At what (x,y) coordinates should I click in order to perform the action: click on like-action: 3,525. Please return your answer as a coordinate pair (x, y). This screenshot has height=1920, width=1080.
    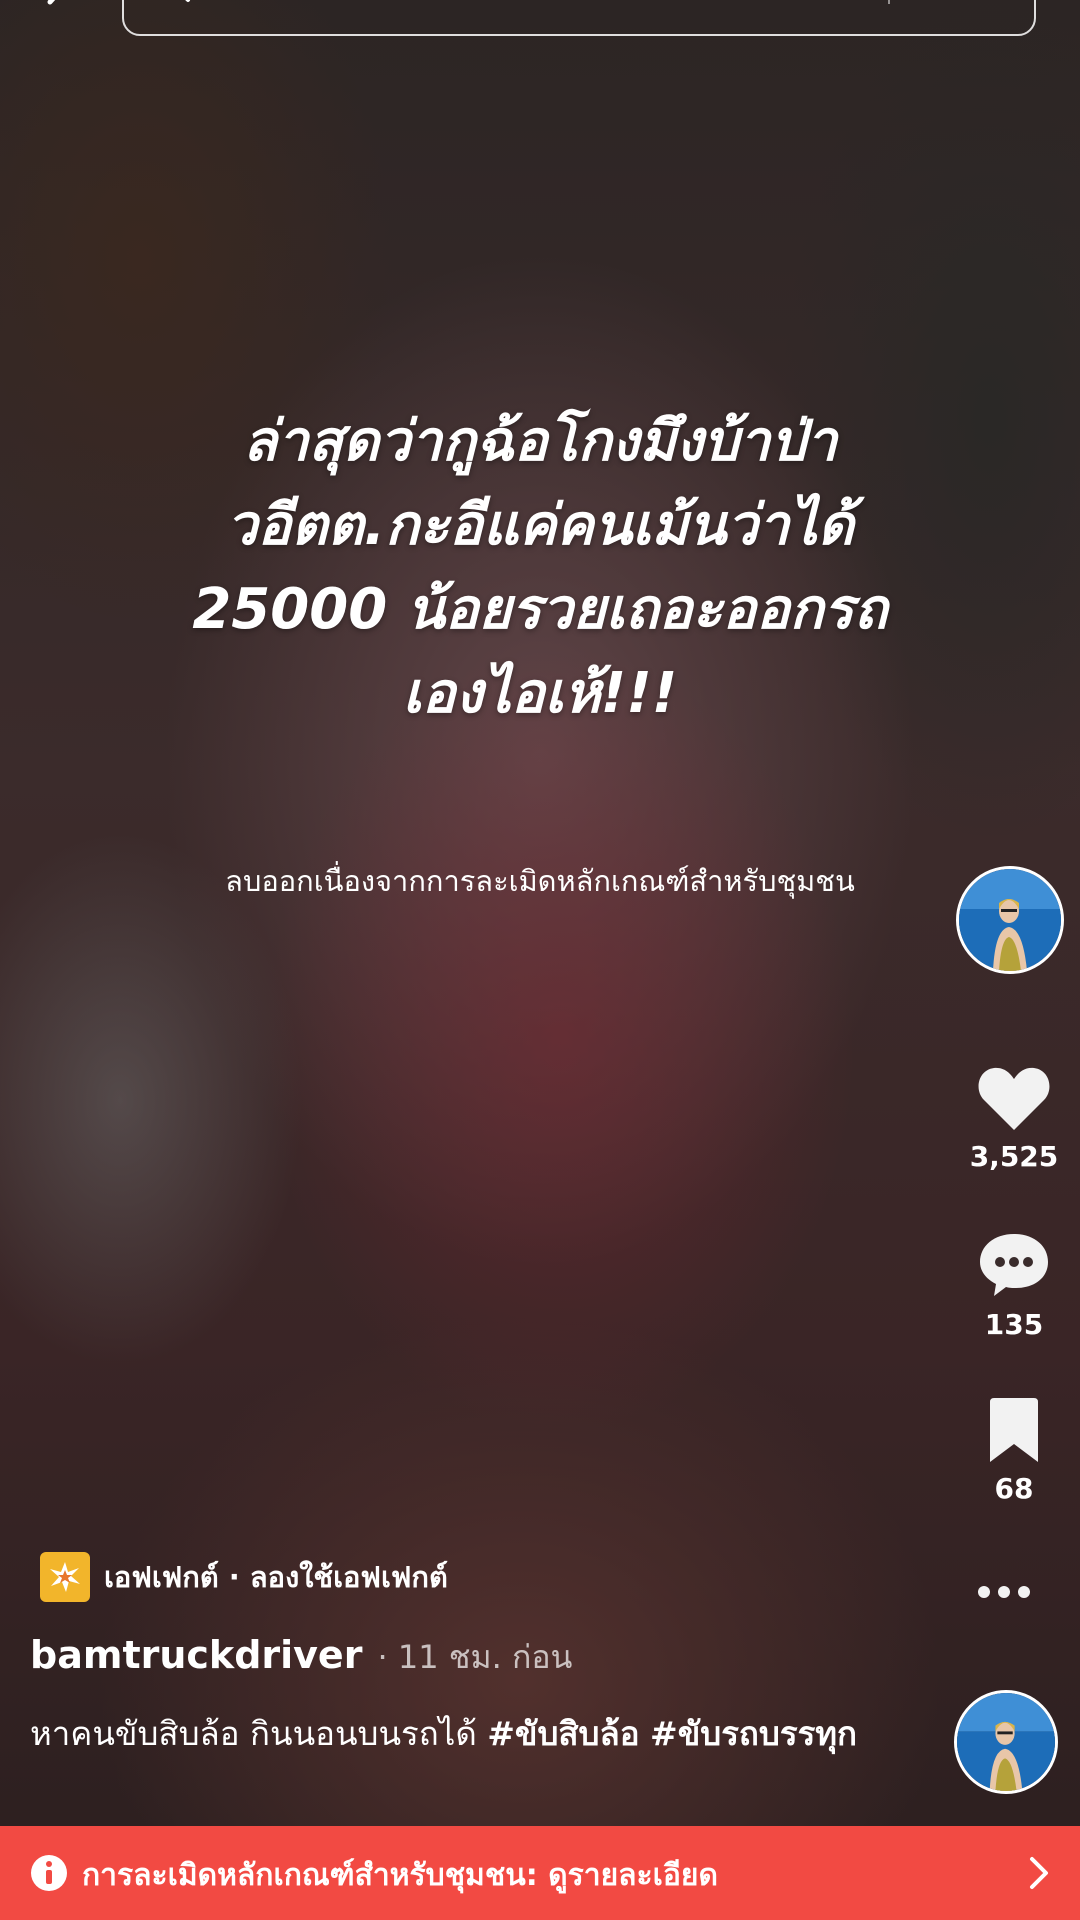
    Looking at the image, I should click on (1014, 1118).